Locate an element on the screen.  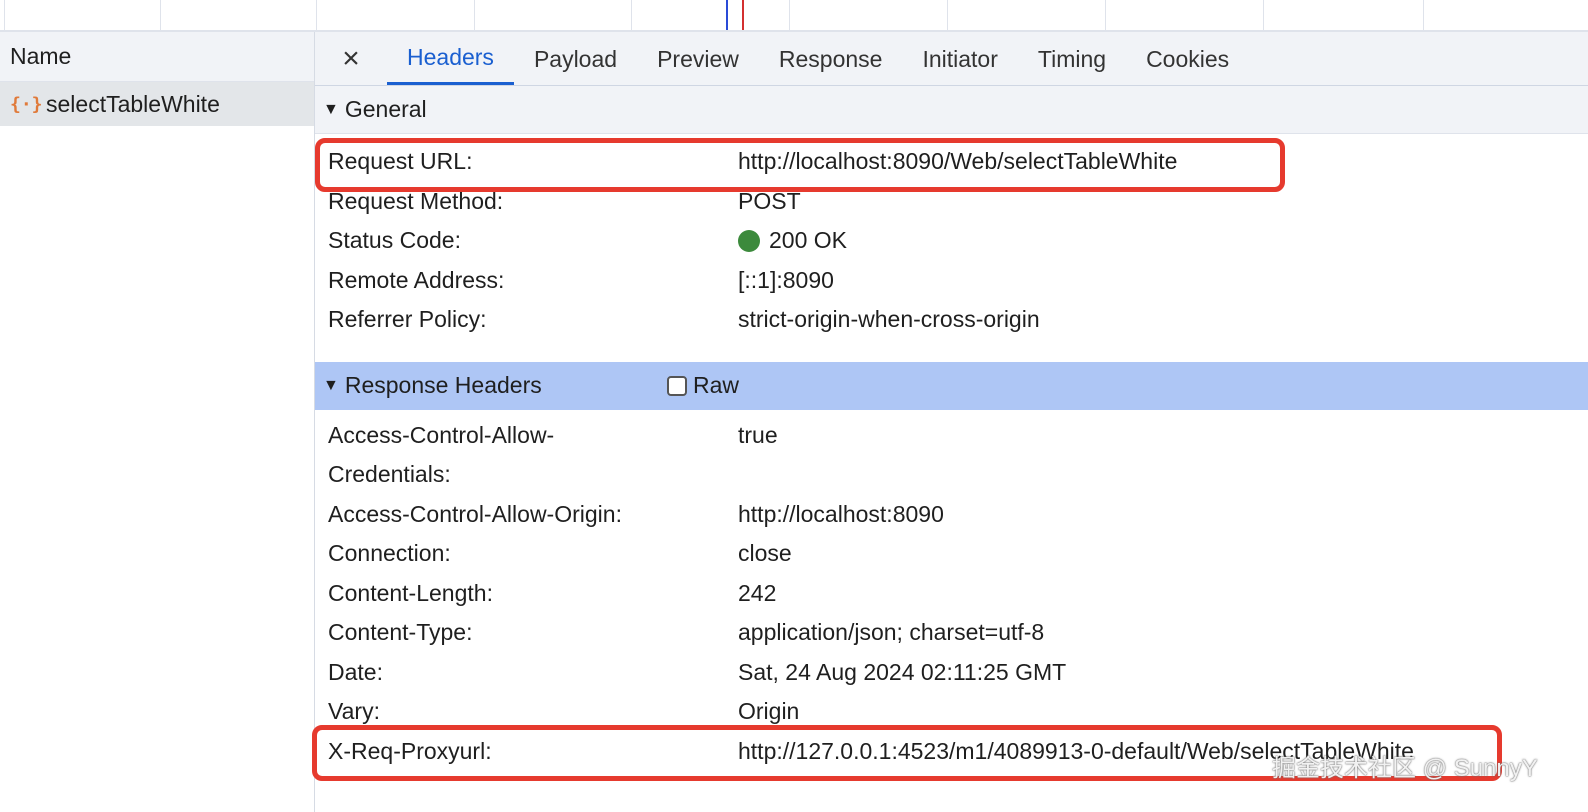
header-key: Vary: is located at coordinates (354, 711).